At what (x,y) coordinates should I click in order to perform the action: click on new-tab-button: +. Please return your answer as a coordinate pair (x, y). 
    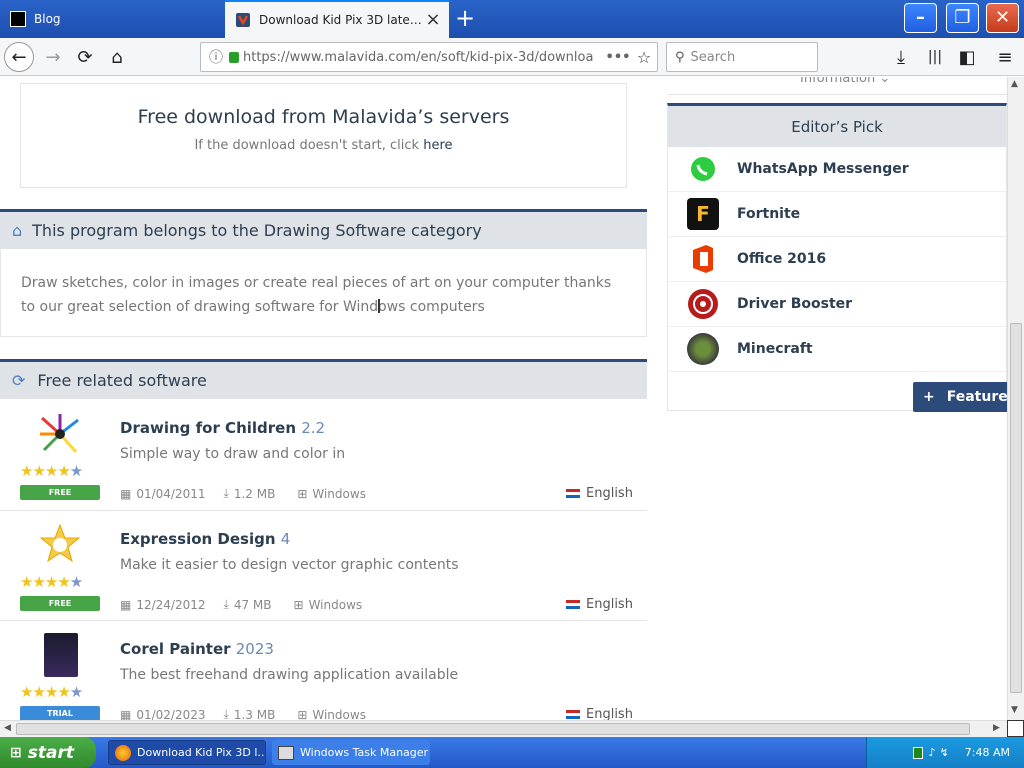
    Looking at the image, I should click on (465, 19).